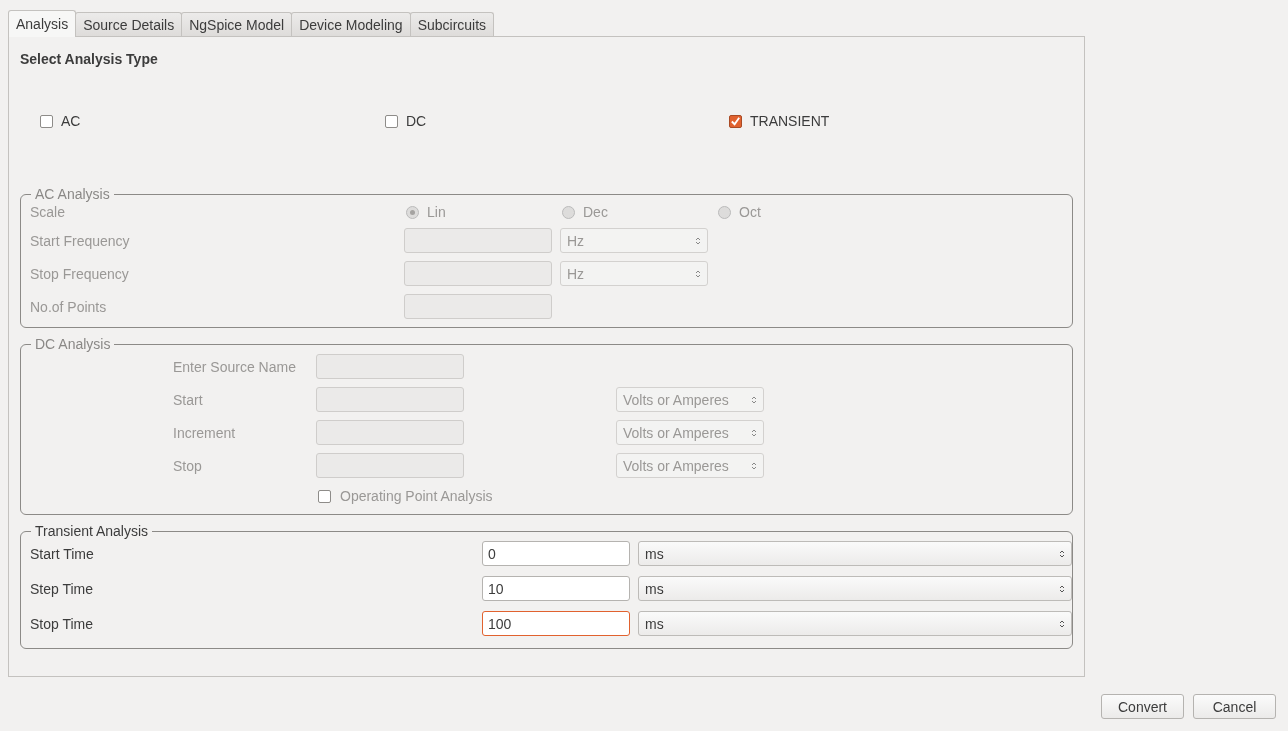 This screenshot has height=731, width=1288. What do you see at coordinates (452, 24) in the screenshot?
I see `tab: Subcircuits` at bounding box center [452, 24].